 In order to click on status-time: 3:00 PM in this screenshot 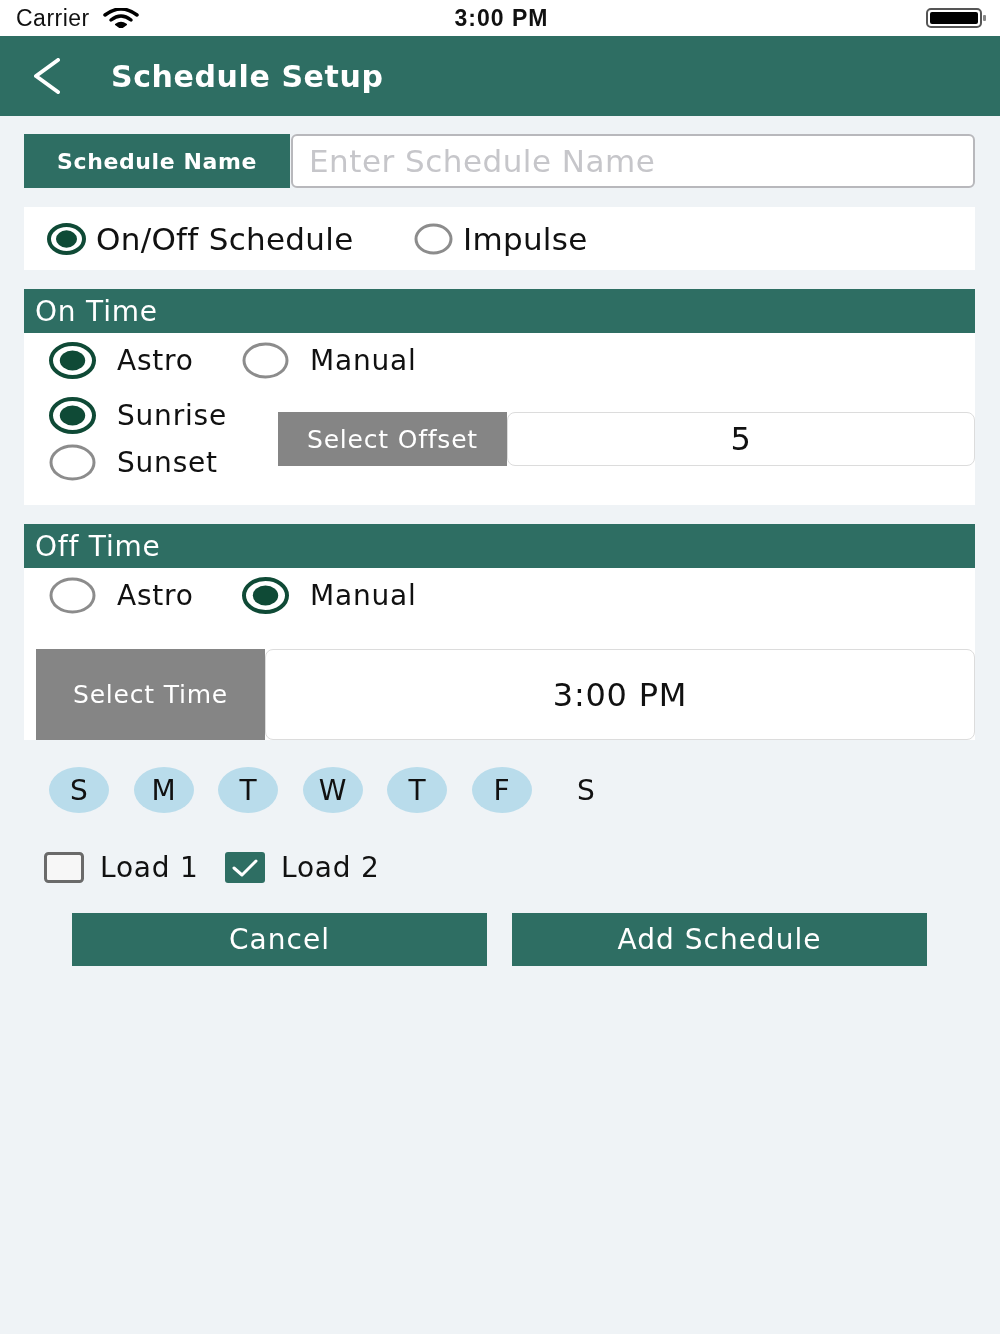, I will do `click(501, 18)`.